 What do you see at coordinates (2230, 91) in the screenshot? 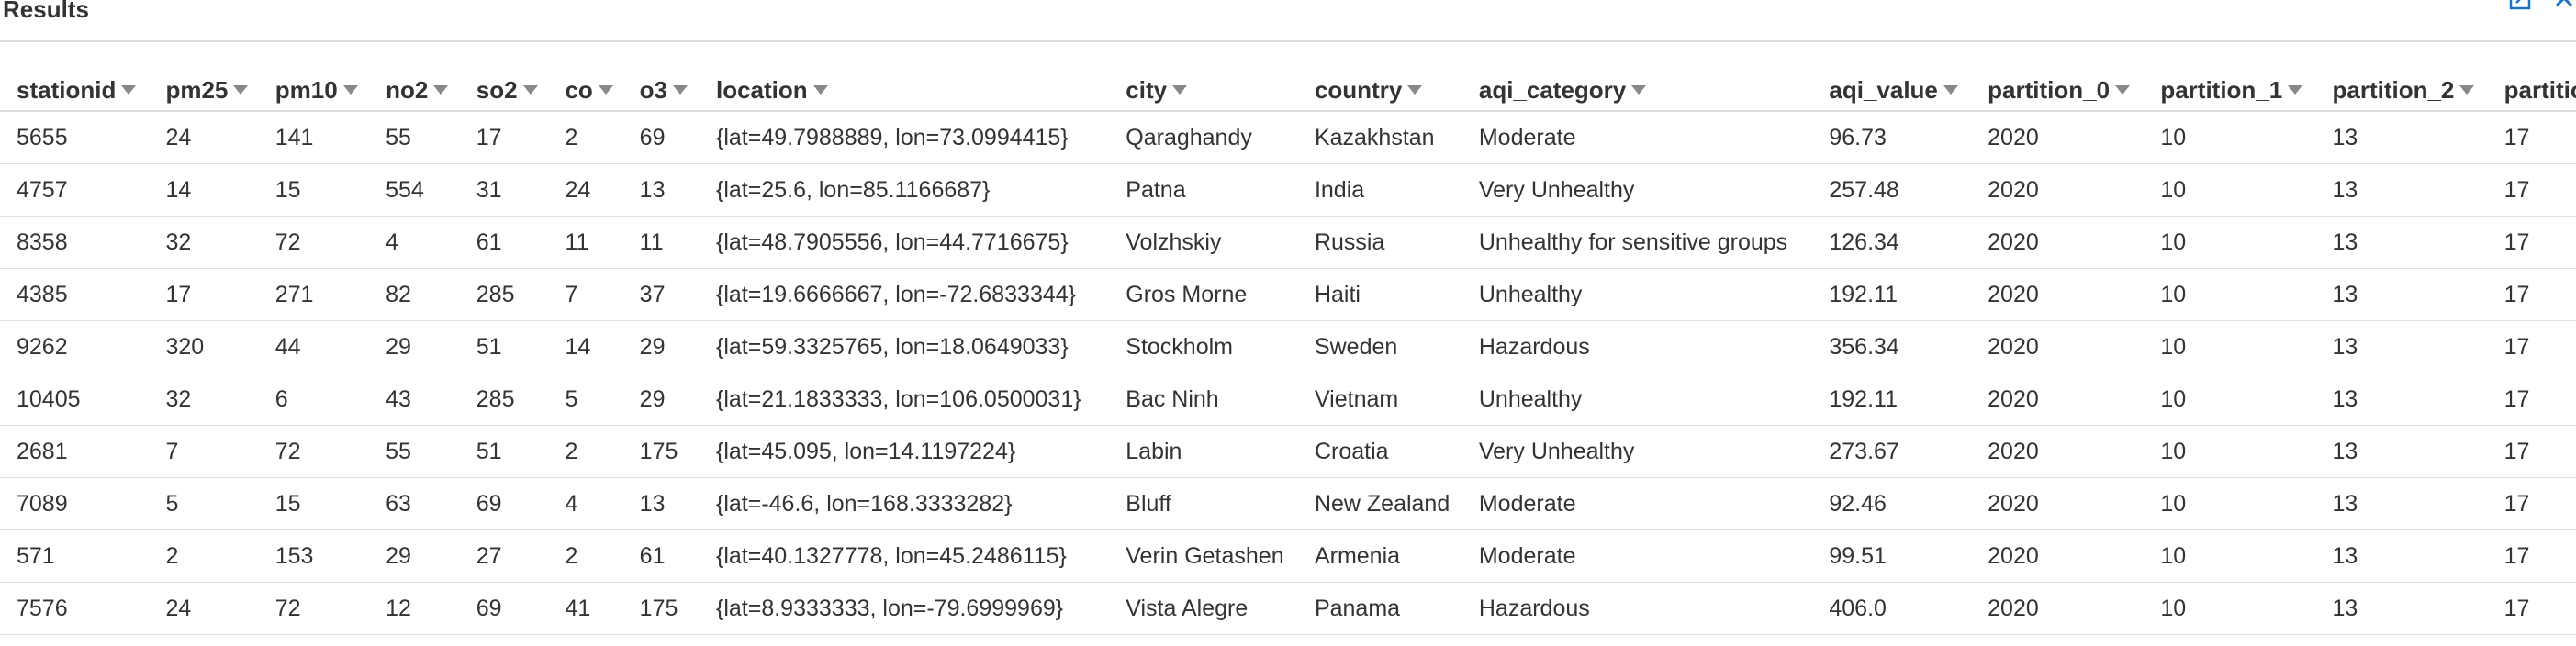
I see `column-header-partition-1: partition_1` at bounding box center [2230, 91].